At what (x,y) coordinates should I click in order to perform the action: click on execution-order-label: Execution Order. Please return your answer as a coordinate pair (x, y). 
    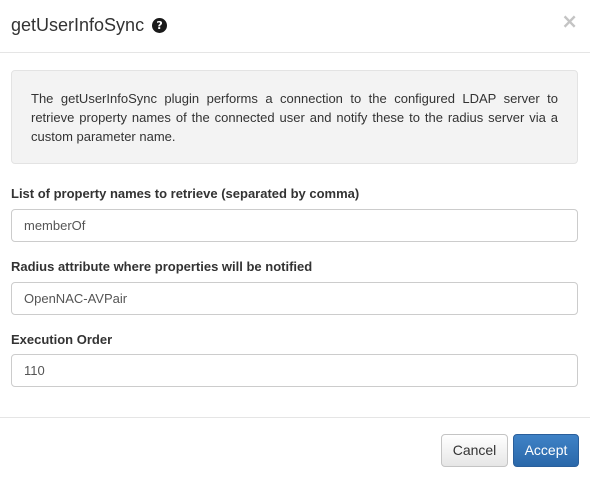
    Looking at the image, I should click on (62, 339).